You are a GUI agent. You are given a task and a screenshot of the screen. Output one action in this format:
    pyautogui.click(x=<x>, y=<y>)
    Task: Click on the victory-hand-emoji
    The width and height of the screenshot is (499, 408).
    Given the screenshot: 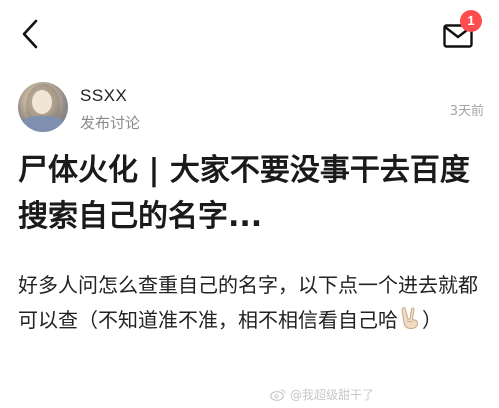 What is the action you would take?
    pyautogui.click(x=410, y=318)
    